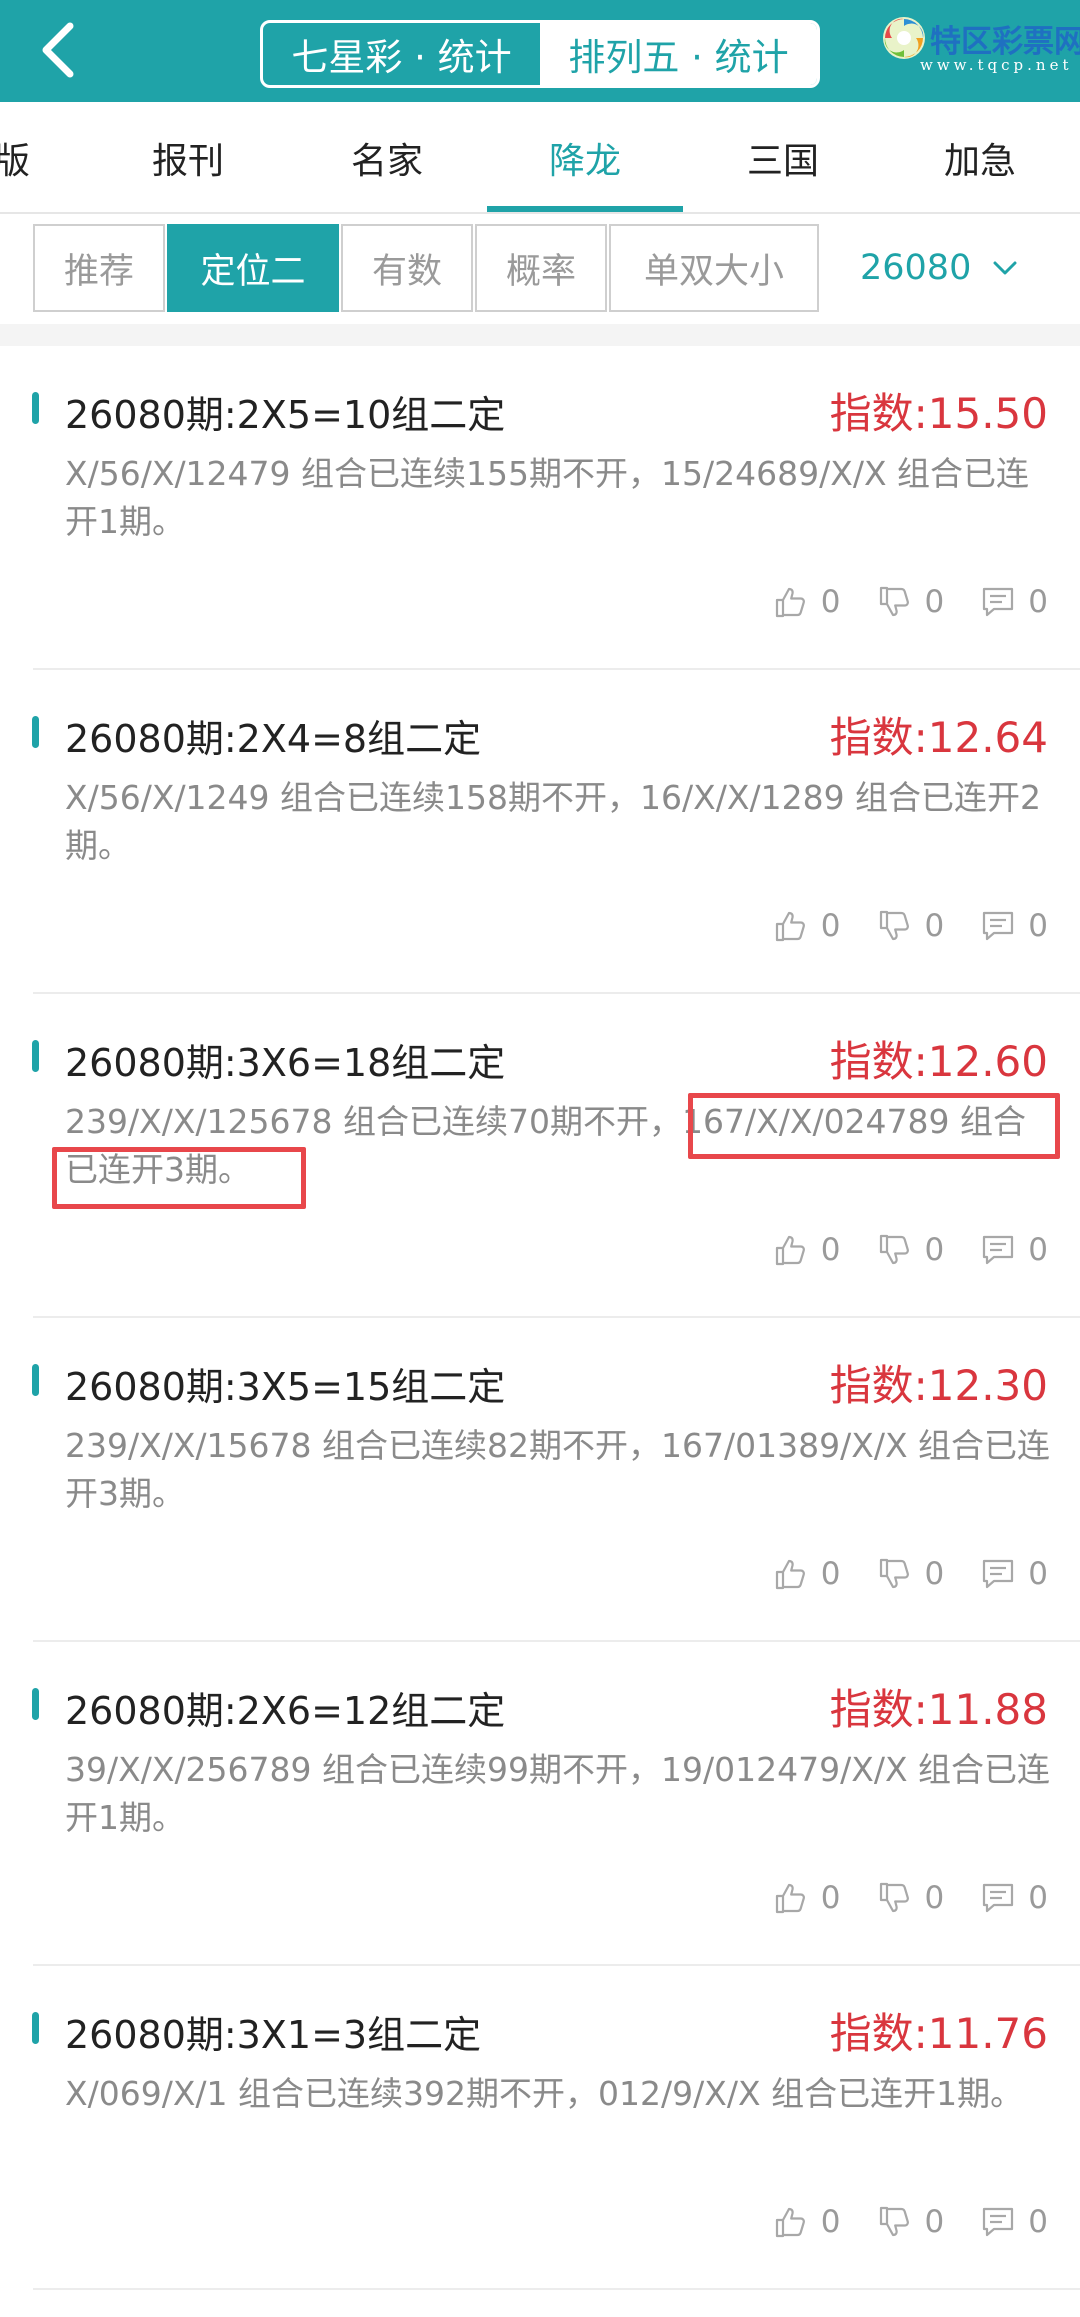  I want to click on card-index: 指数:12.64, so click(938, 737).